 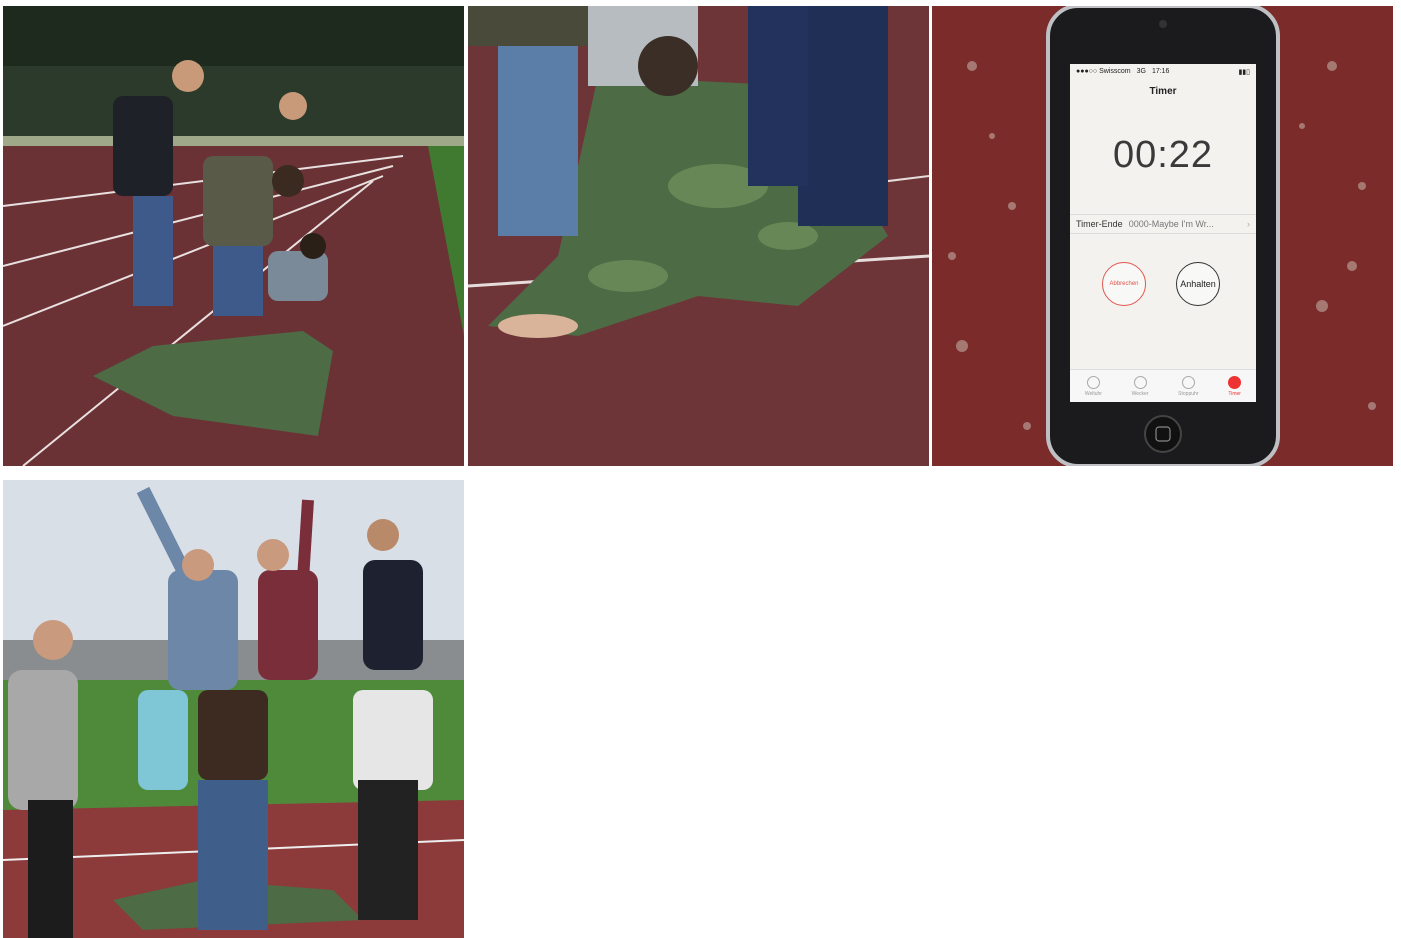 I want to click on pause-button: Anhalten, so click(x=1198, y=284).